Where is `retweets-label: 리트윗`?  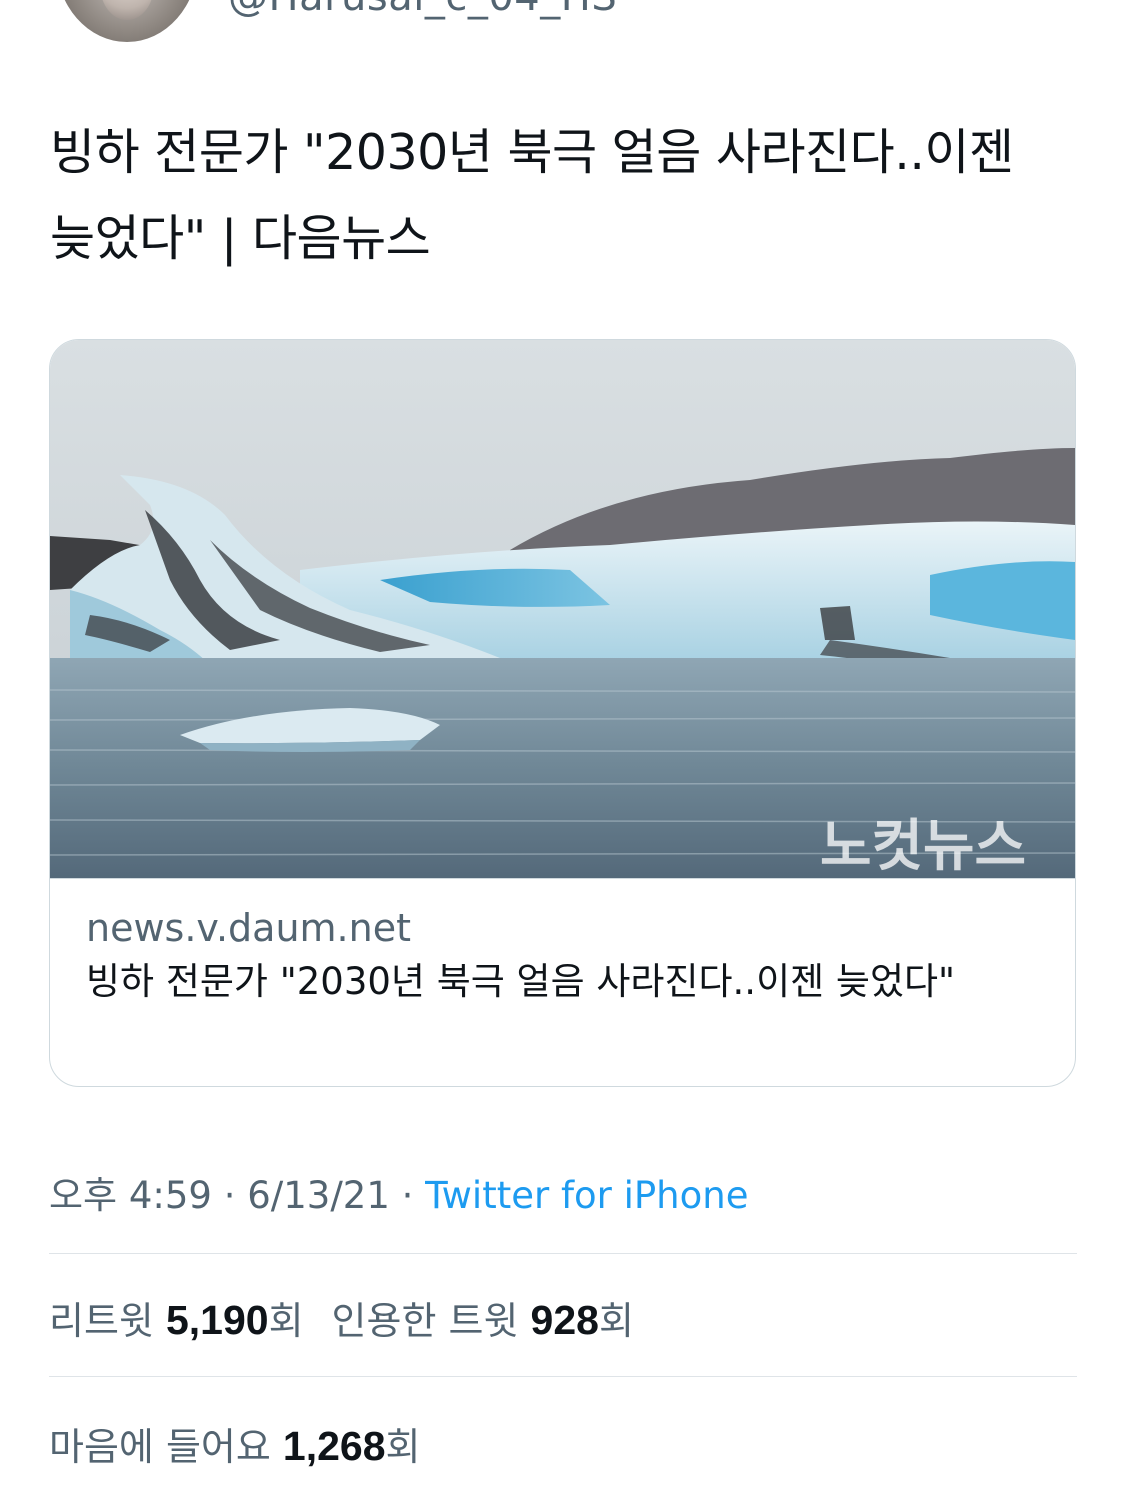
retweets-label: 리트윗 is located at coordinates (107, 1321).